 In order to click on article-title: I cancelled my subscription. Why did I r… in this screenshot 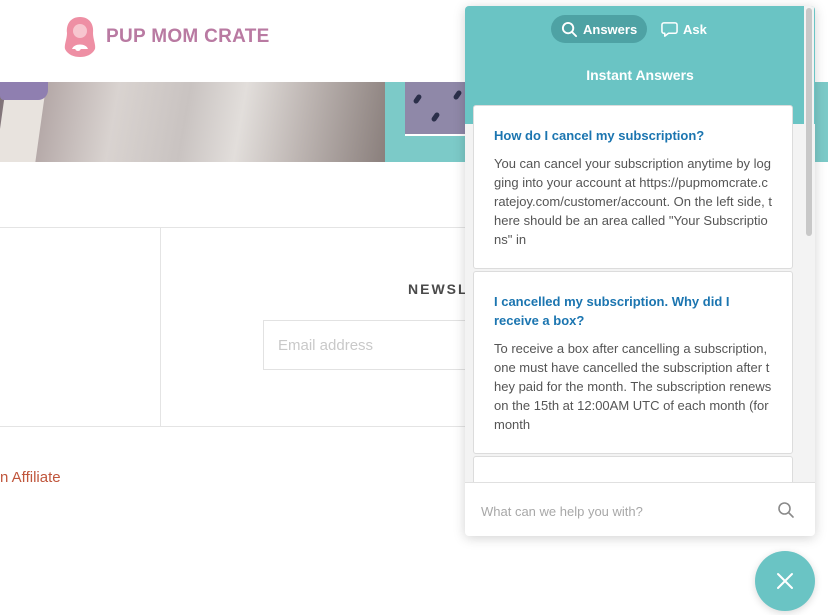, I will do `click(612, 311)`.